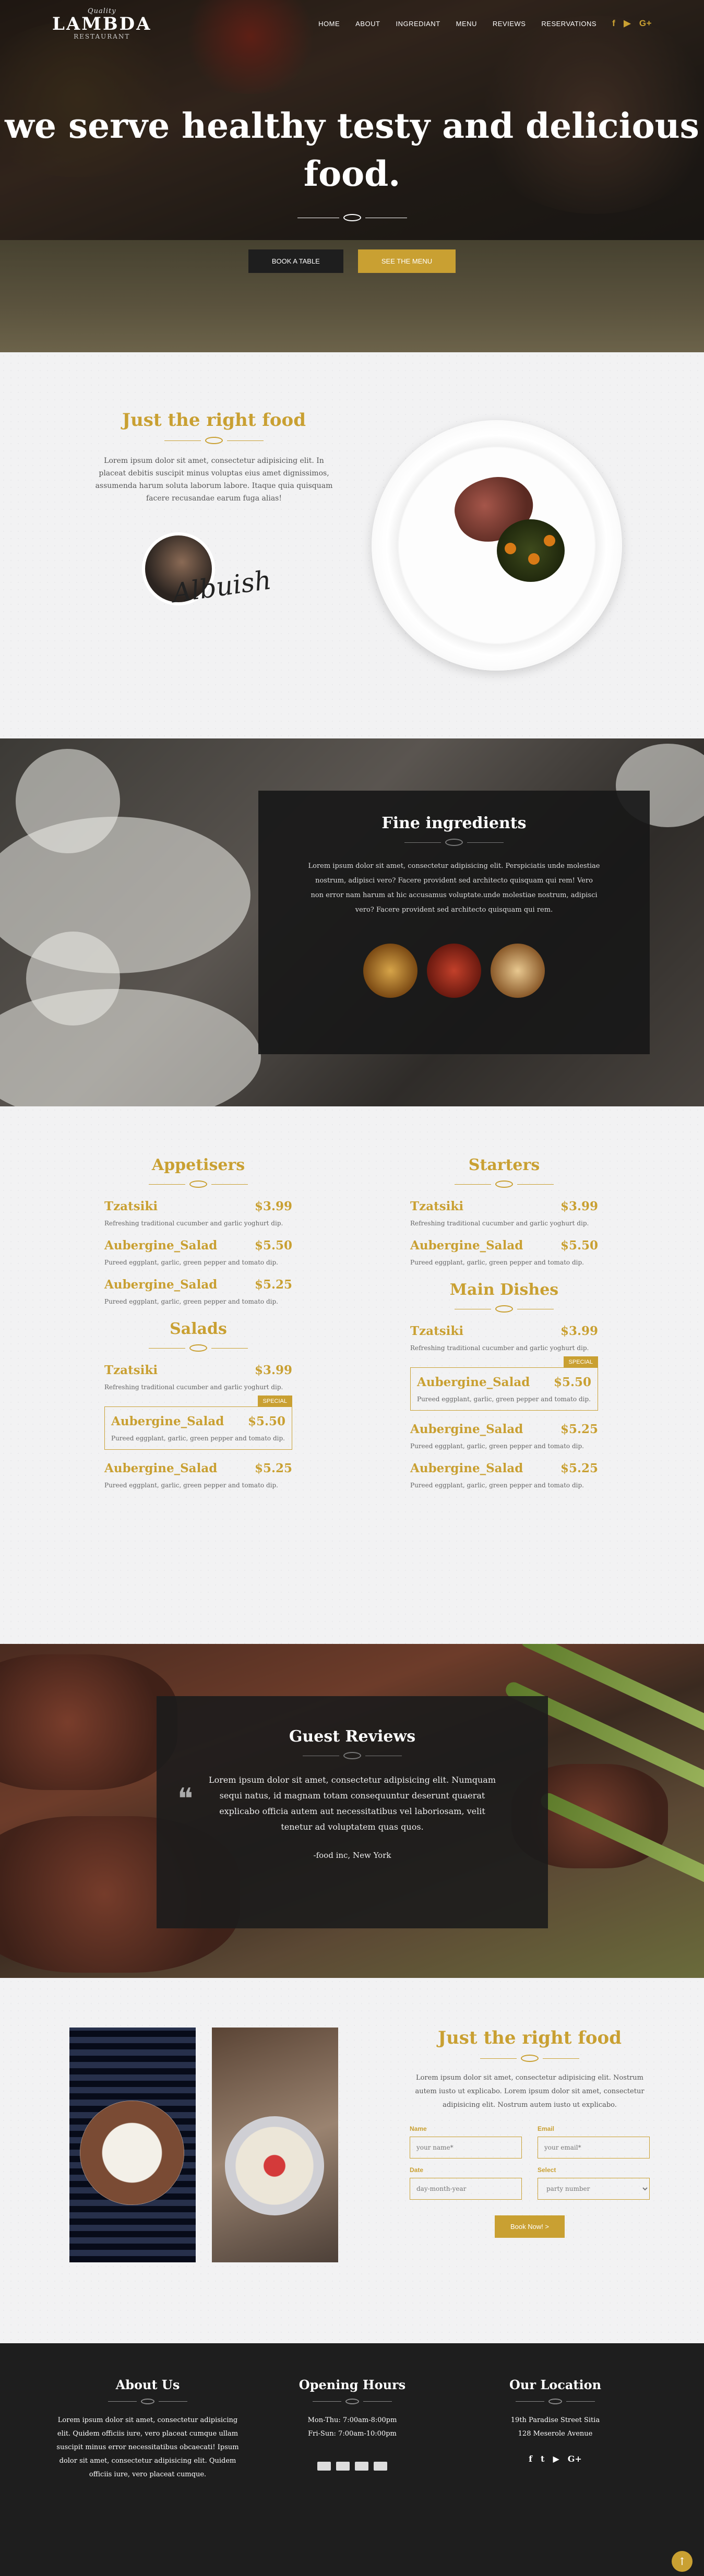 The height and width of the screenshot is (2576, 704). Describe the element at coordinates (102, 23) in the screenshot. I see `brand-logo: Quality LAMBDA RESTAURANT` at that location.